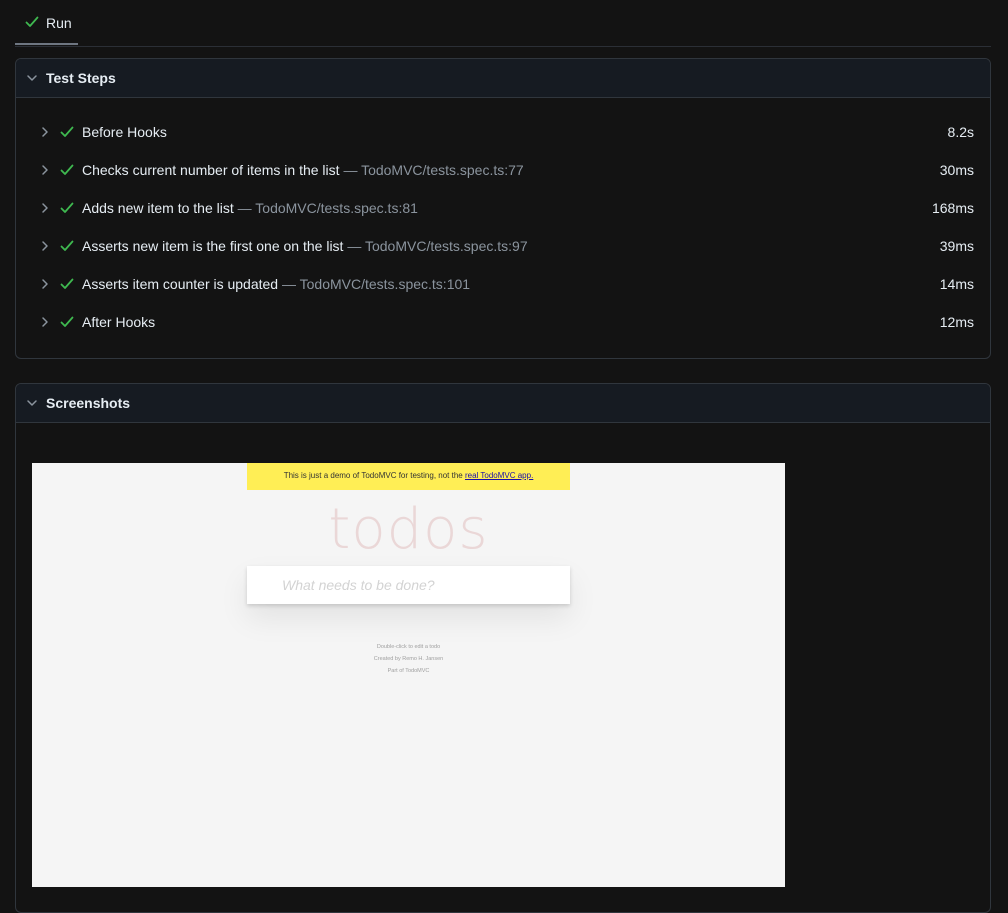 The height and width of the screenshot is (913, 1008). What do you see at coordinates (408, 529) in the screenshot?
I see `todos-heading: todos` at bounding box center [408, 529].